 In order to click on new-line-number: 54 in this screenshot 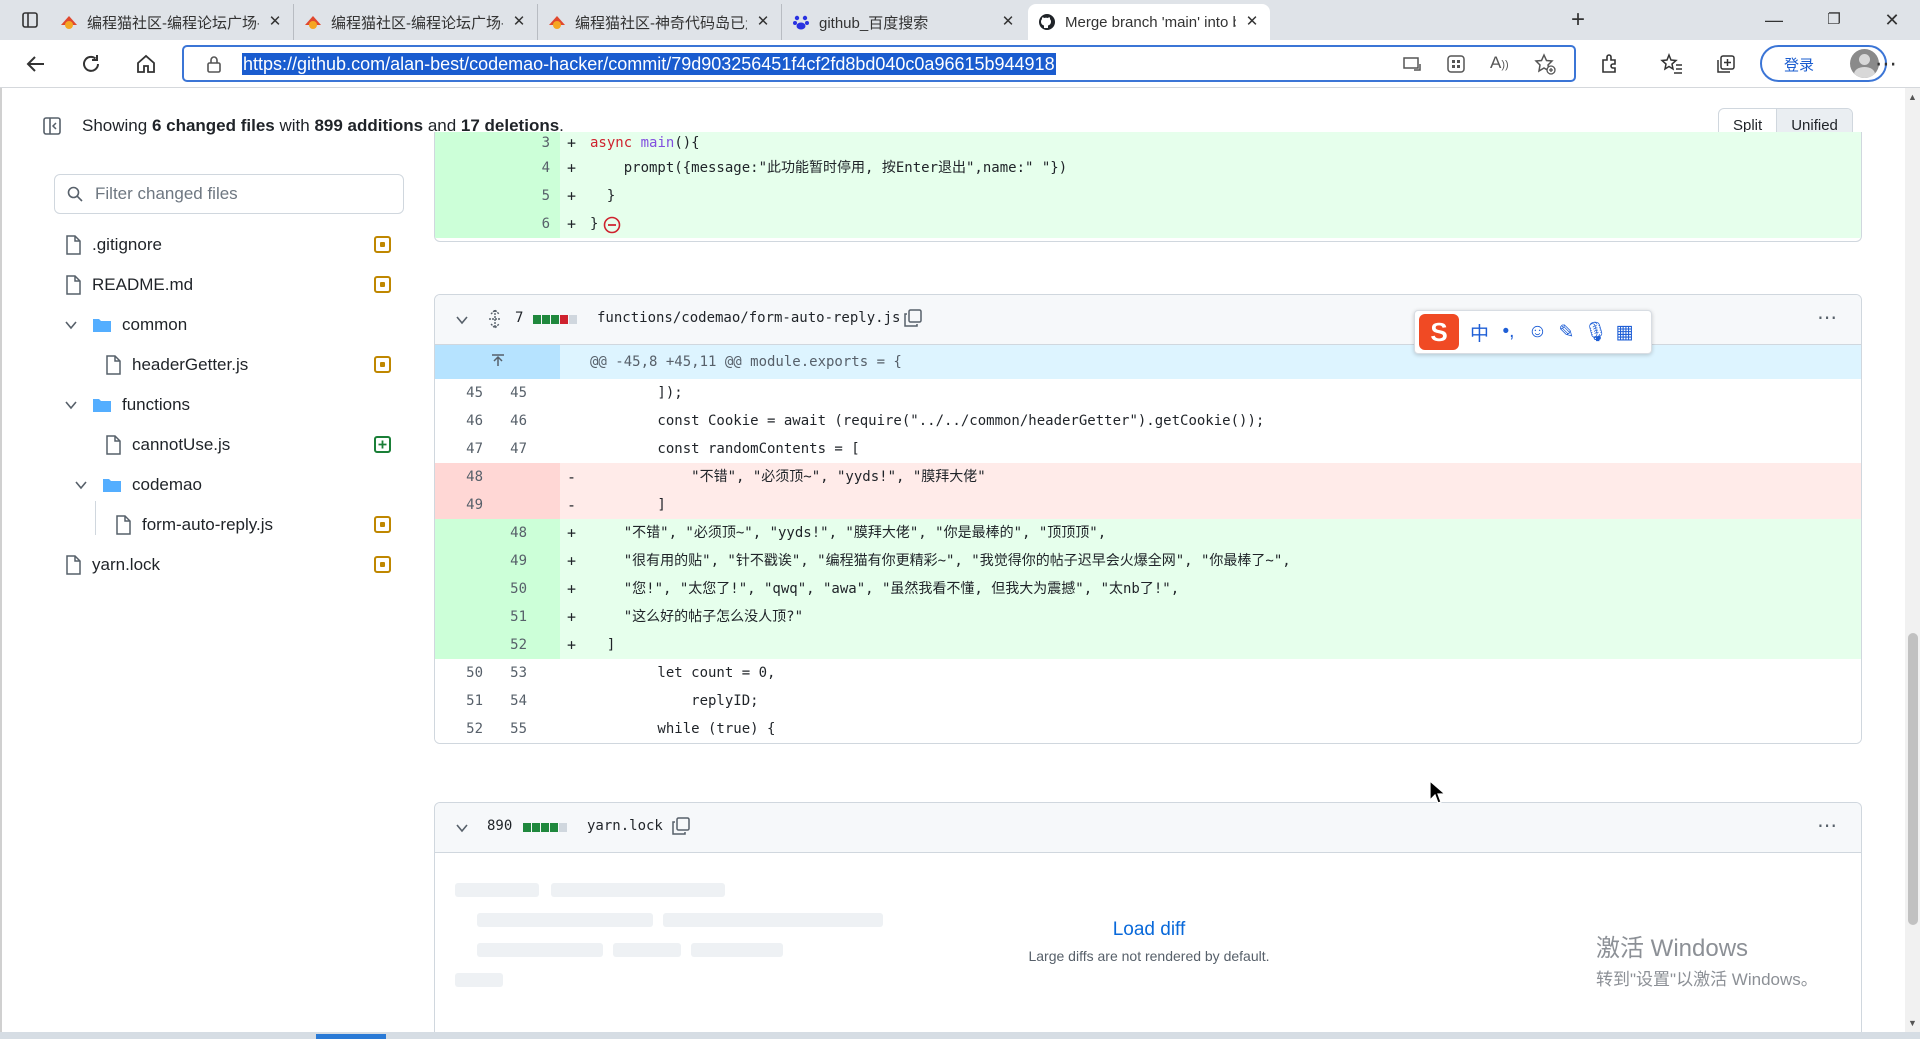, I will do `click(504, 701)`.